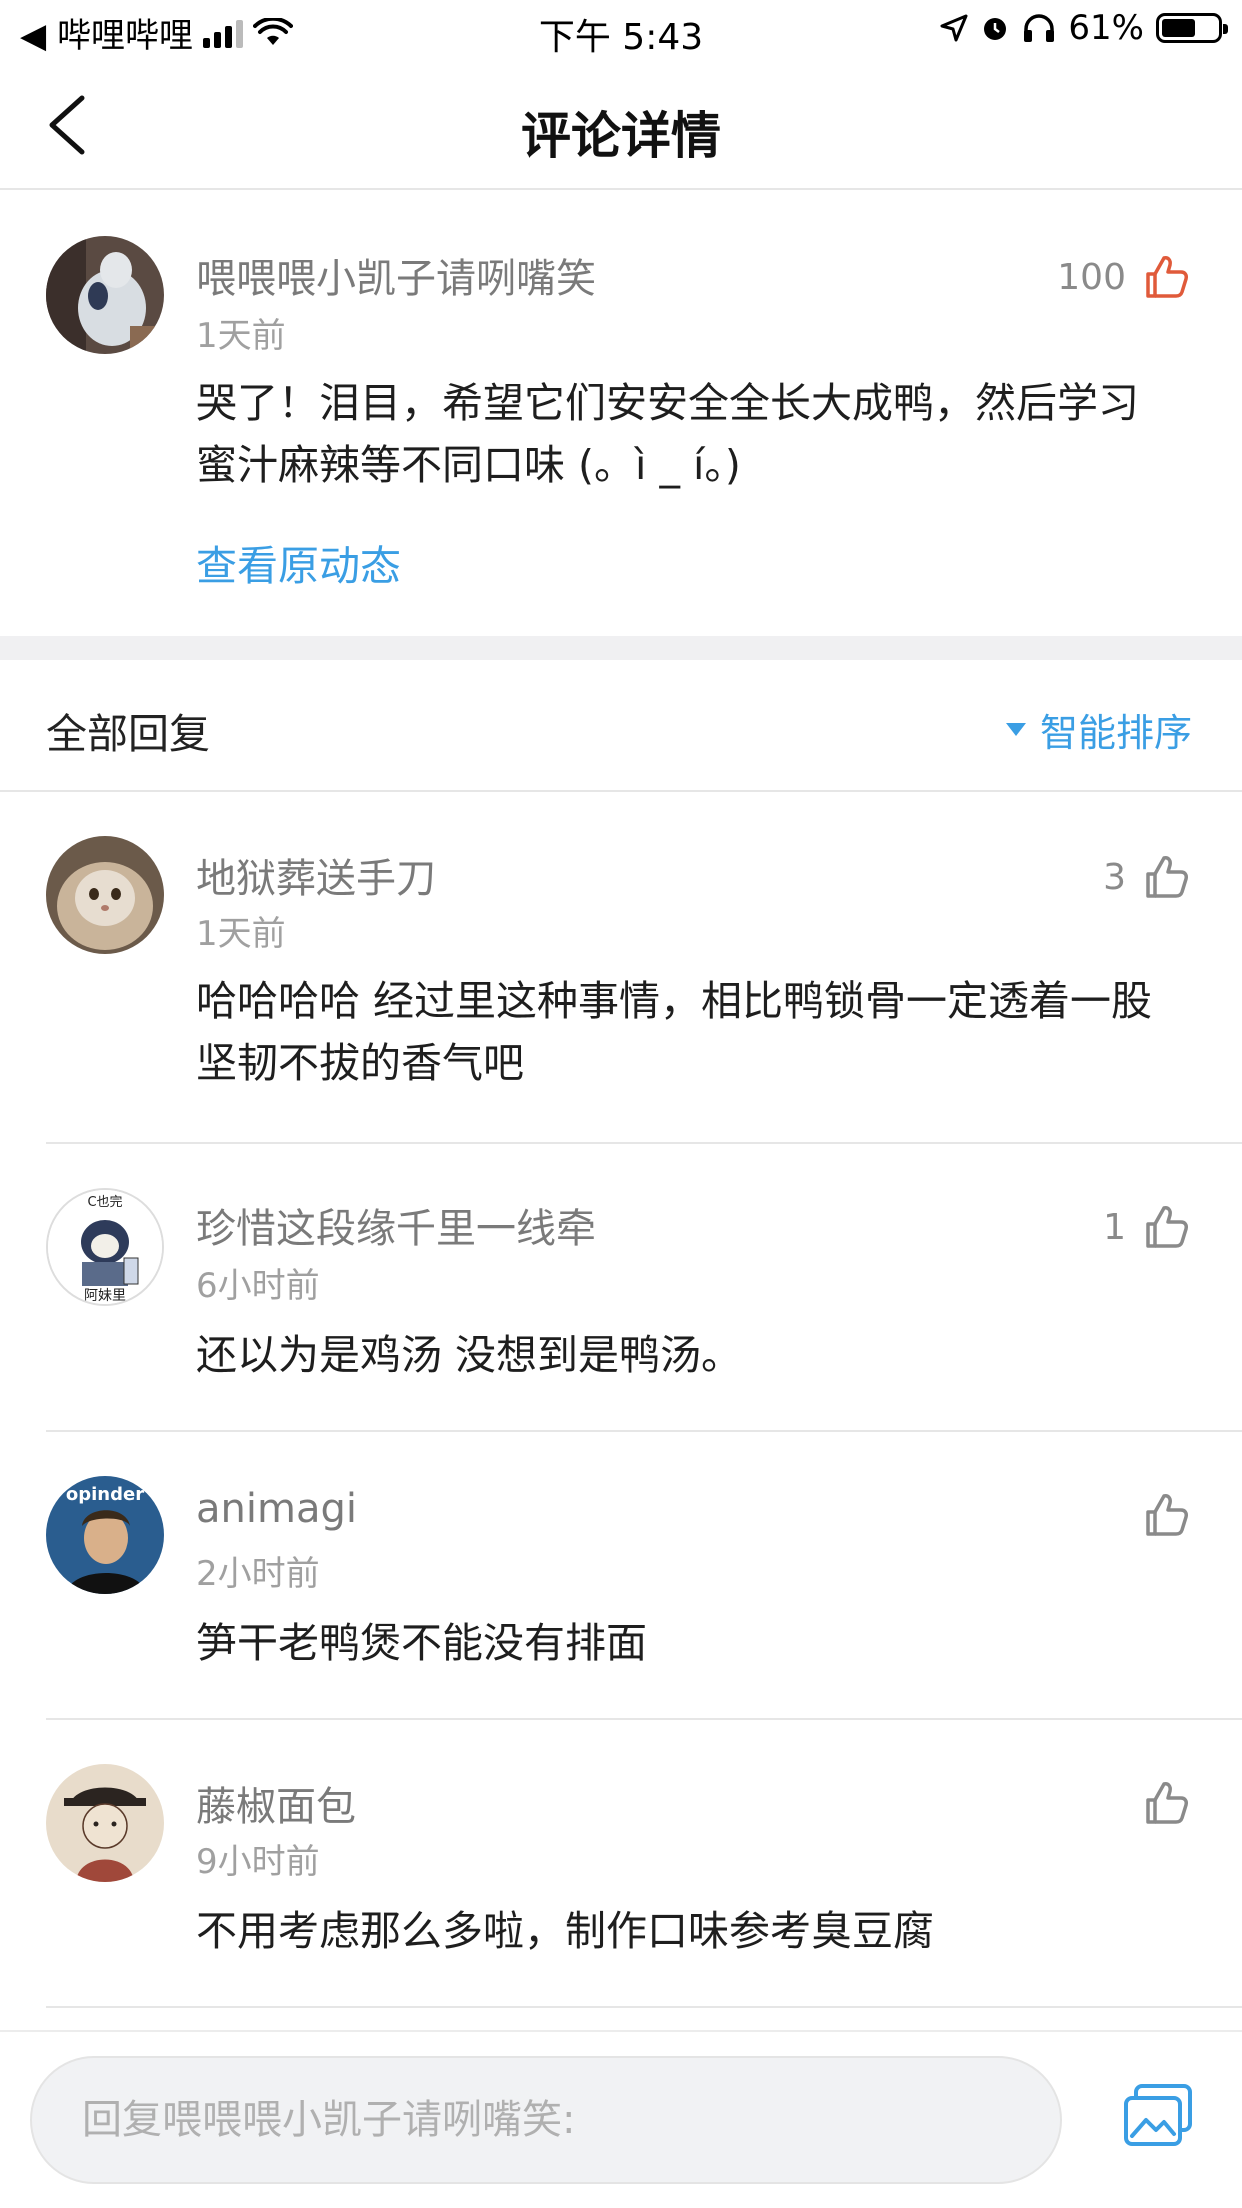  I want to click on sort-dropdown: 智能排序, so click(1098, 729).